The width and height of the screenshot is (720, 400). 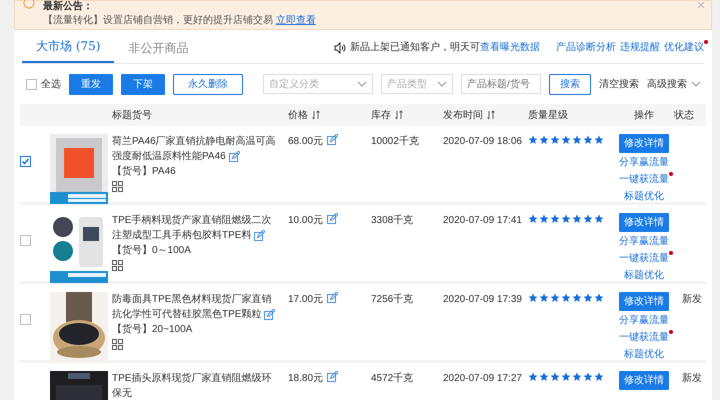 What do you see at coordinates (68, 7) in the screenshot?
I see `announcement-title: 最新公告：` at bounding box center [68, 7].